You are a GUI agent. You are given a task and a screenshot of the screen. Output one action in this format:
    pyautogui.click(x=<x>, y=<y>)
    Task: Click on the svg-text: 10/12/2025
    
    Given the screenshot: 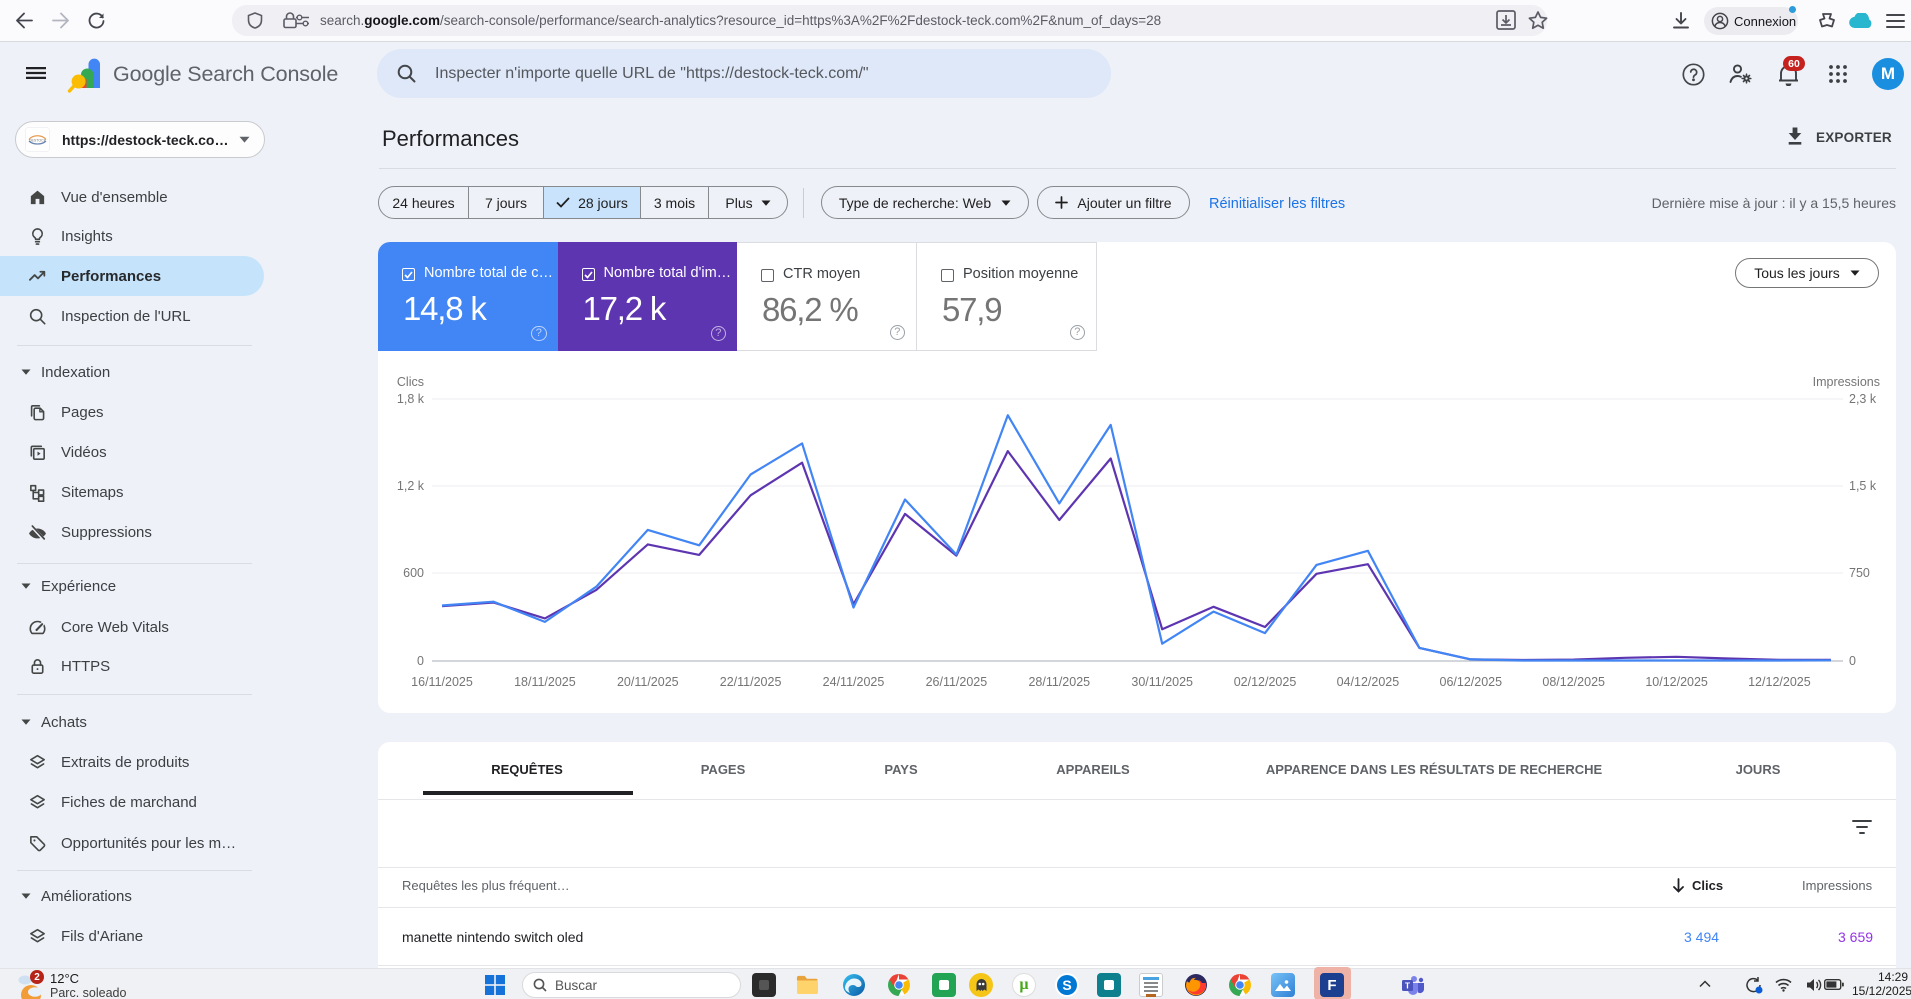 What is the action you would take?
    pyautogui.click(x=1676, y=682)
    